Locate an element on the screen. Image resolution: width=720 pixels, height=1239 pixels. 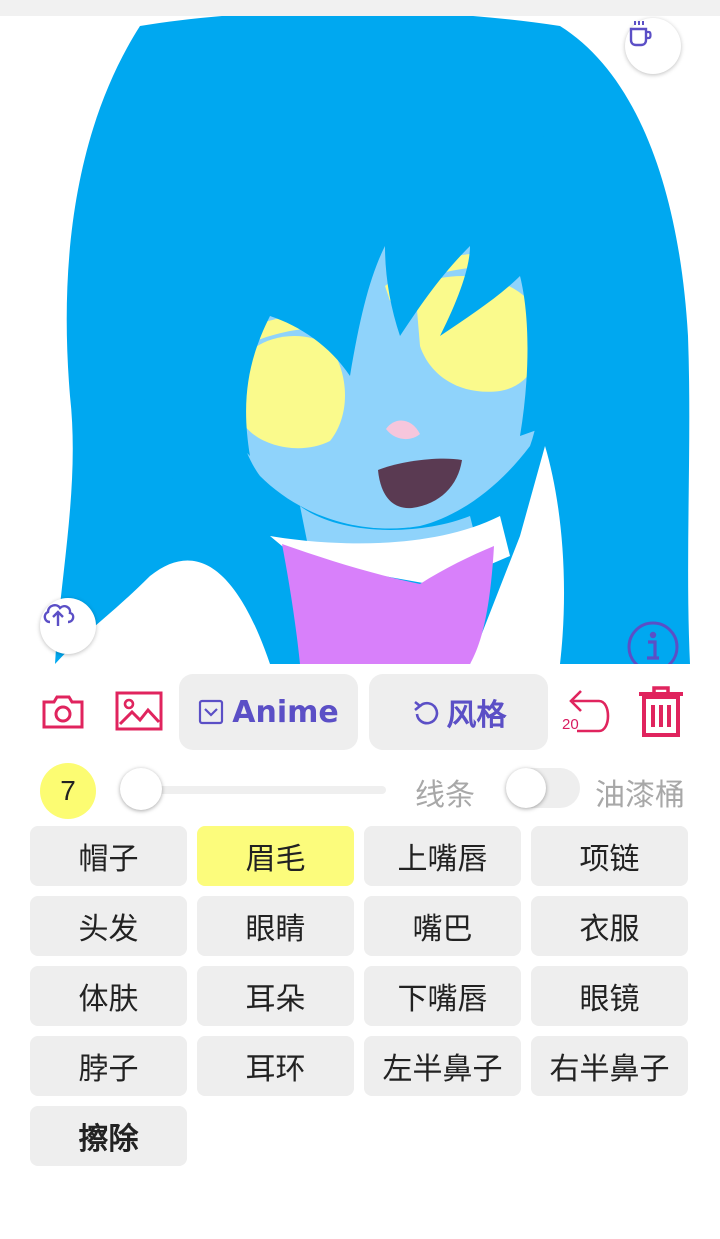
part-button: 体肤 is located at coordinates (108, 996).